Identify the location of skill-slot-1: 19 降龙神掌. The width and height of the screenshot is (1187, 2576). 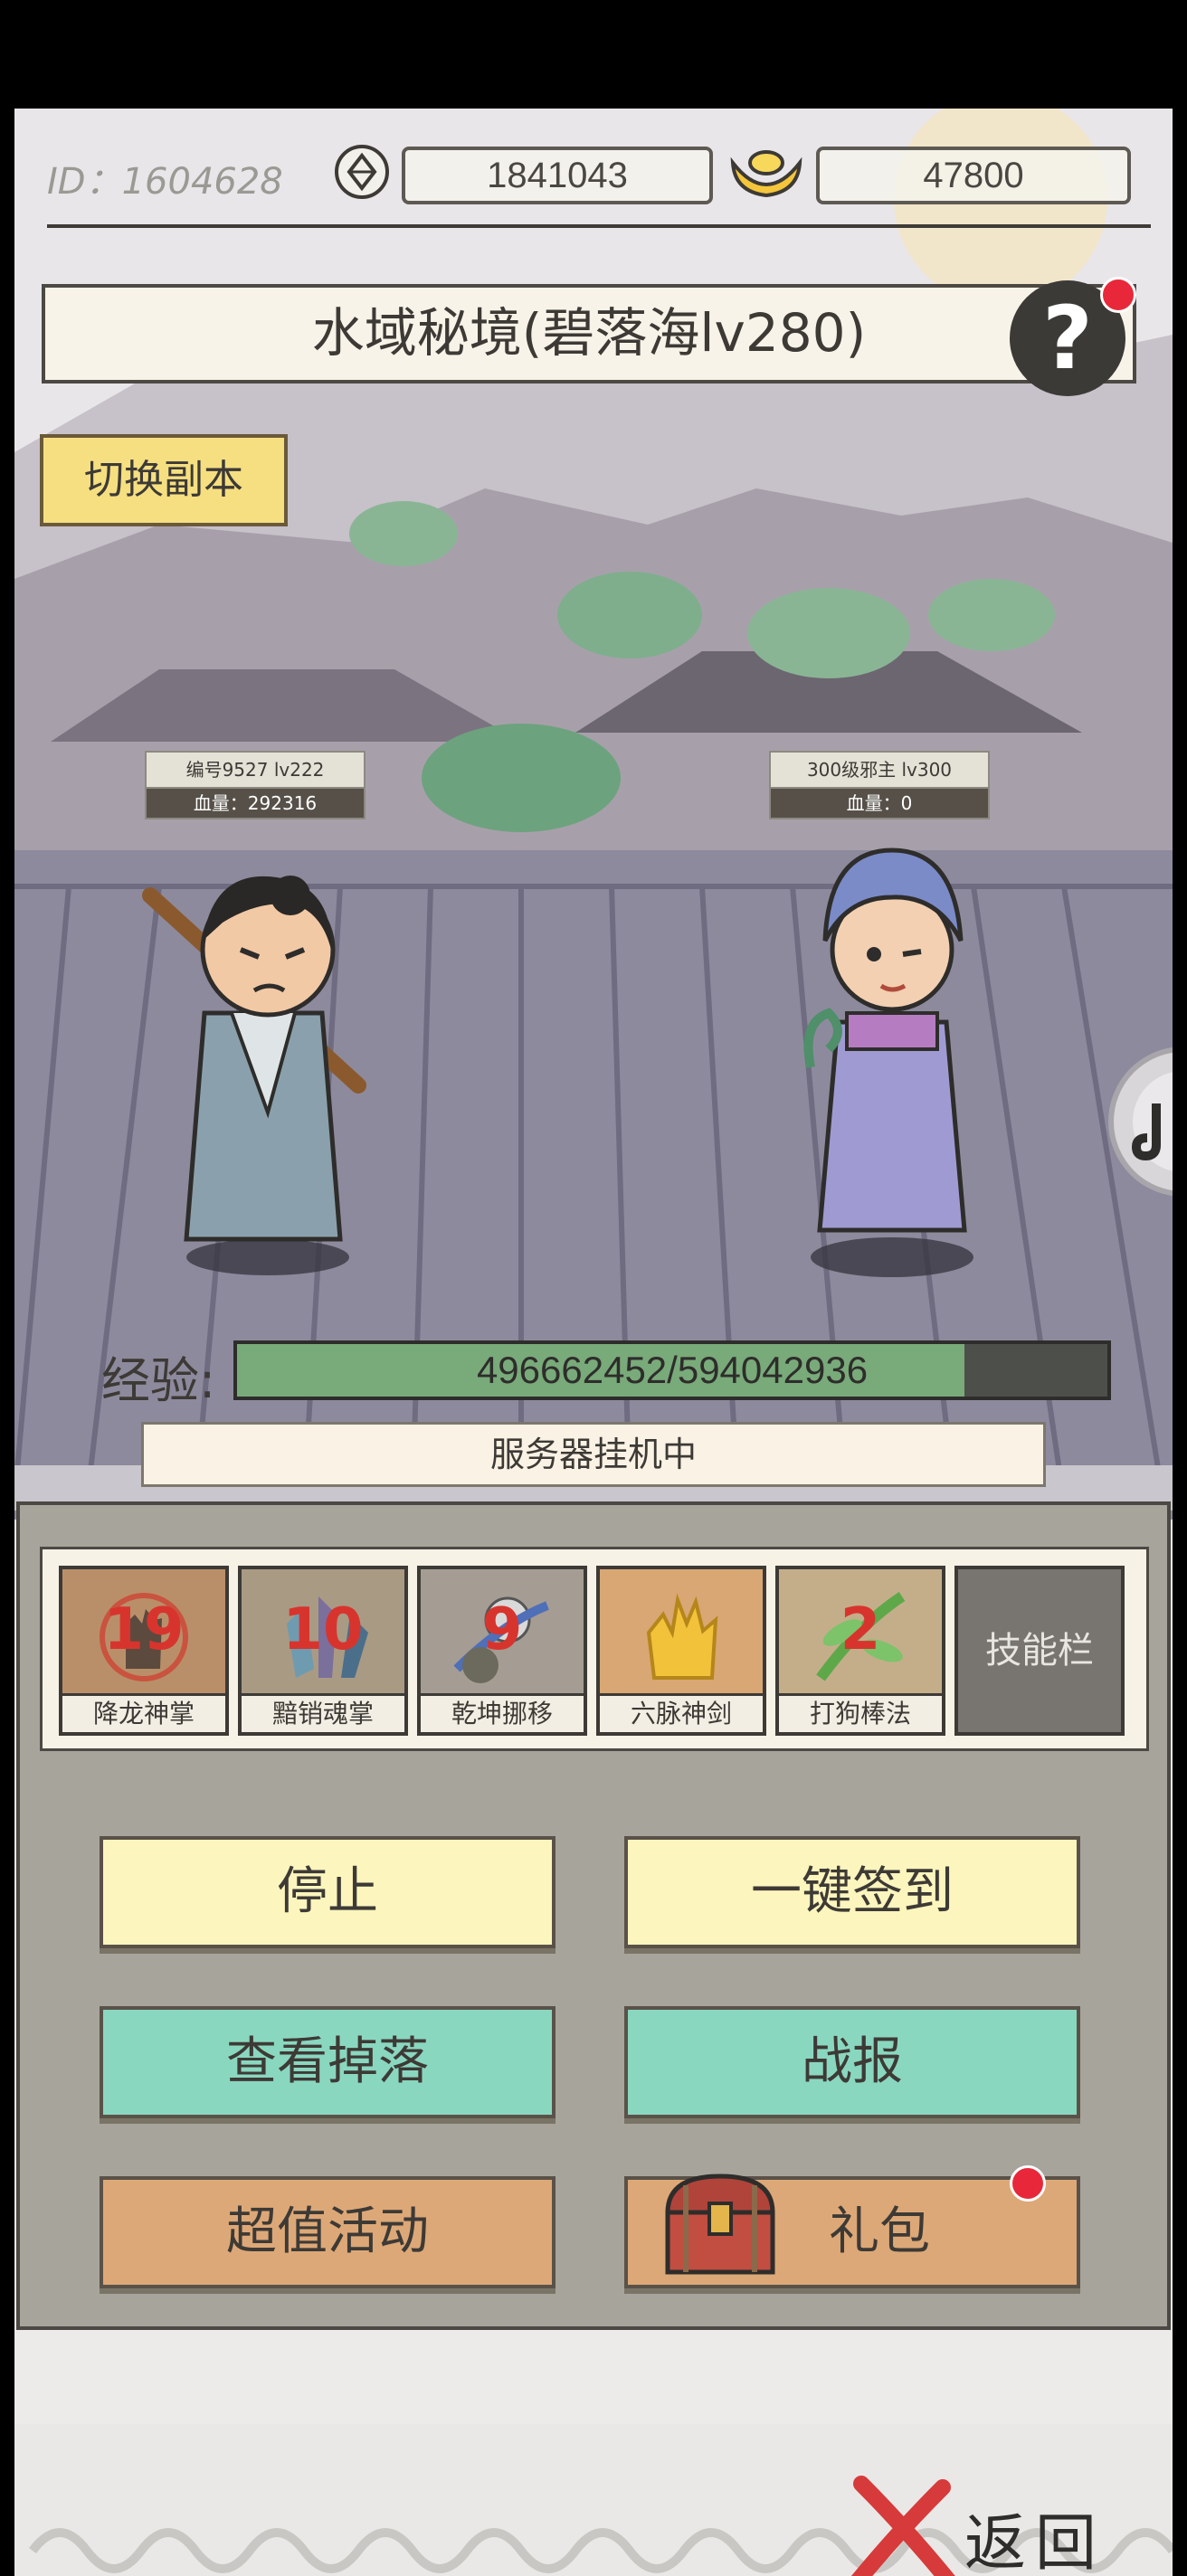
(144, 1651).